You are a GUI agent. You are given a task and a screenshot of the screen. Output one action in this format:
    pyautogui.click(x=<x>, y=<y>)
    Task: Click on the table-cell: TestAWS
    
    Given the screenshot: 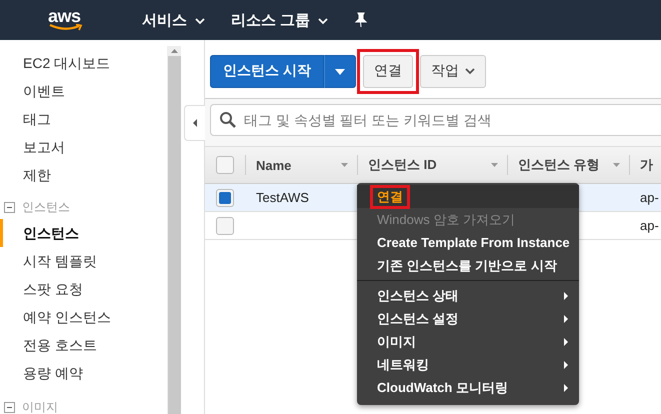 What is the action you would take?
    pyautogui.click(x=282, y=197)
    